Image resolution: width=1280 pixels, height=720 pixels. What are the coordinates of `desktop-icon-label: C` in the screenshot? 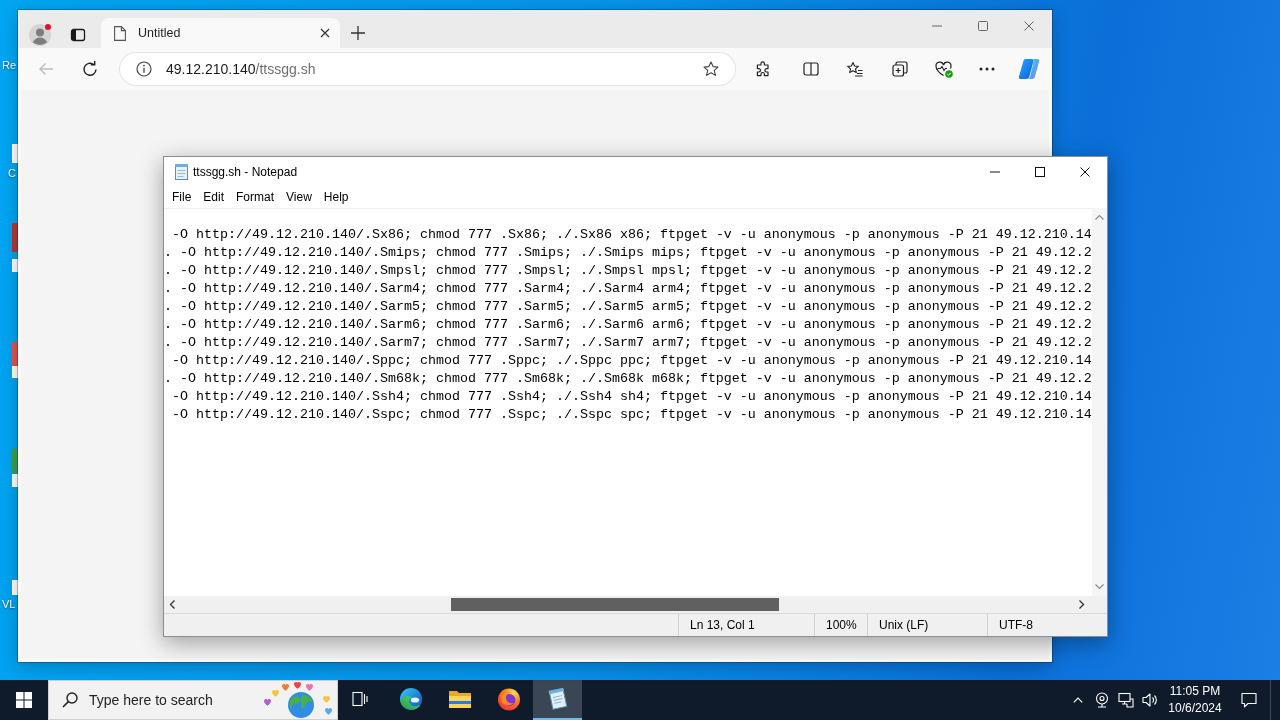 It's located at (12, 173).